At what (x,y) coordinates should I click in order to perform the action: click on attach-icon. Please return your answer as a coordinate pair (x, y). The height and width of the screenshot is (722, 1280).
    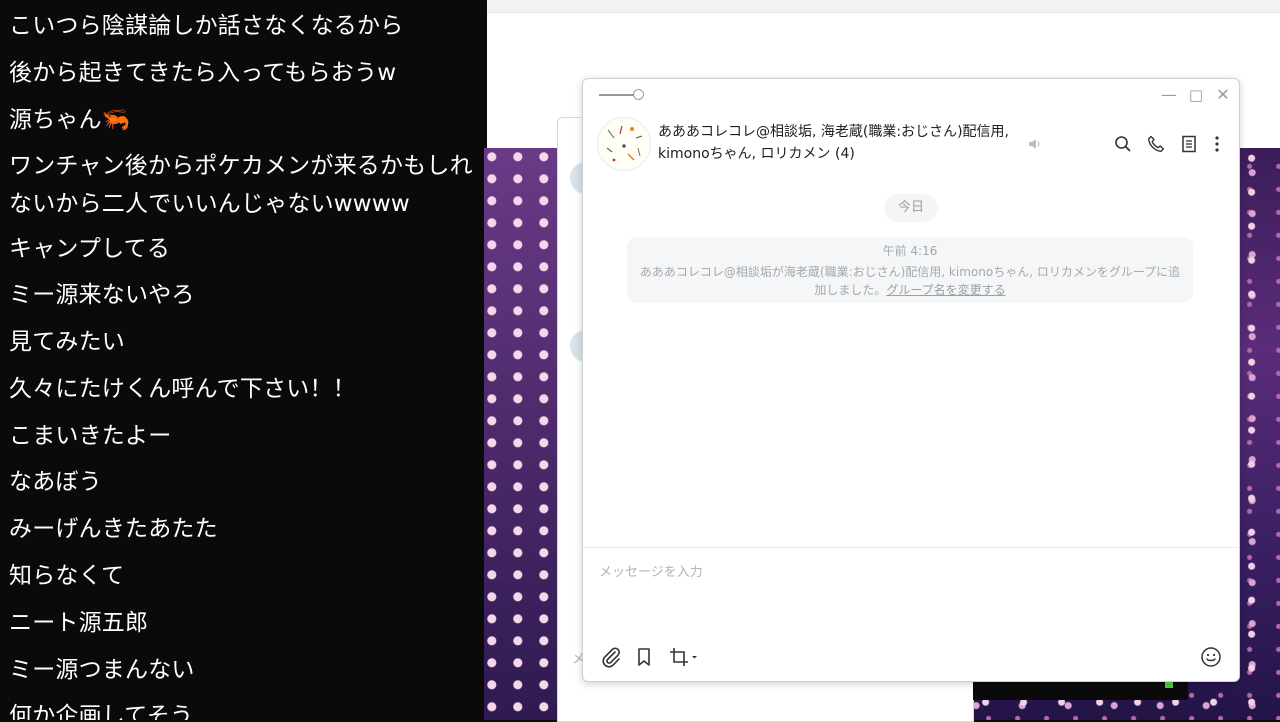
    Looking at the image, I should click on (611, 657).